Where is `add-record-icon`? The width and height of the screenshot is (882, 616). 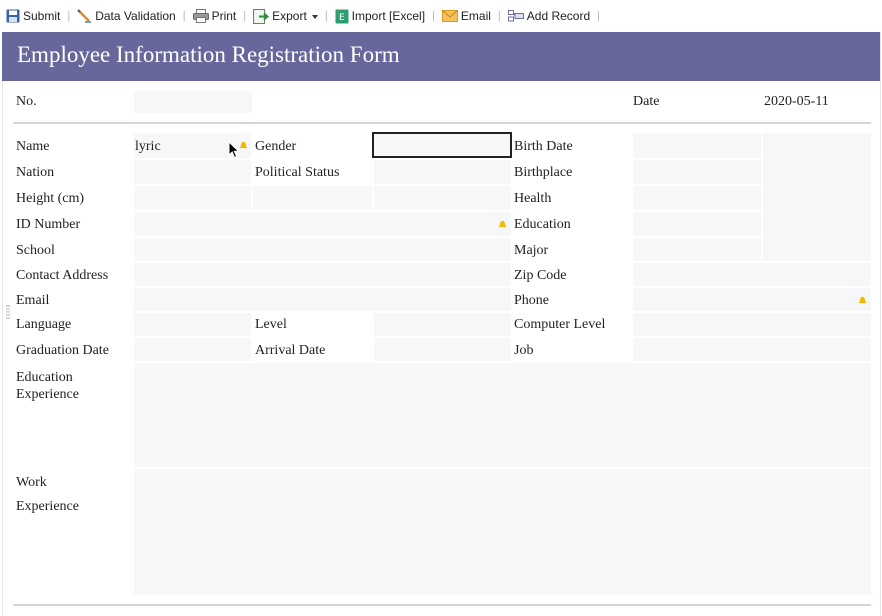 add-record-icon is located at coordinates (515, 16).